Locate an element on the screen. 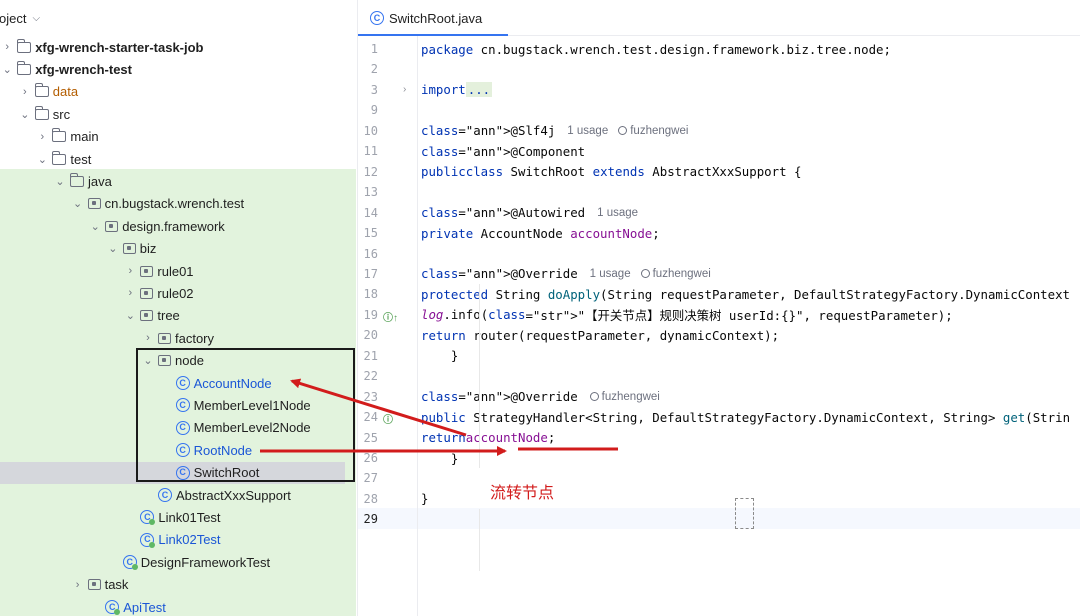 The height and width of the screenshot is (616, 1080). tab-switchroot-java: C SwitchRoot.java is located at coordinates (426, 18).